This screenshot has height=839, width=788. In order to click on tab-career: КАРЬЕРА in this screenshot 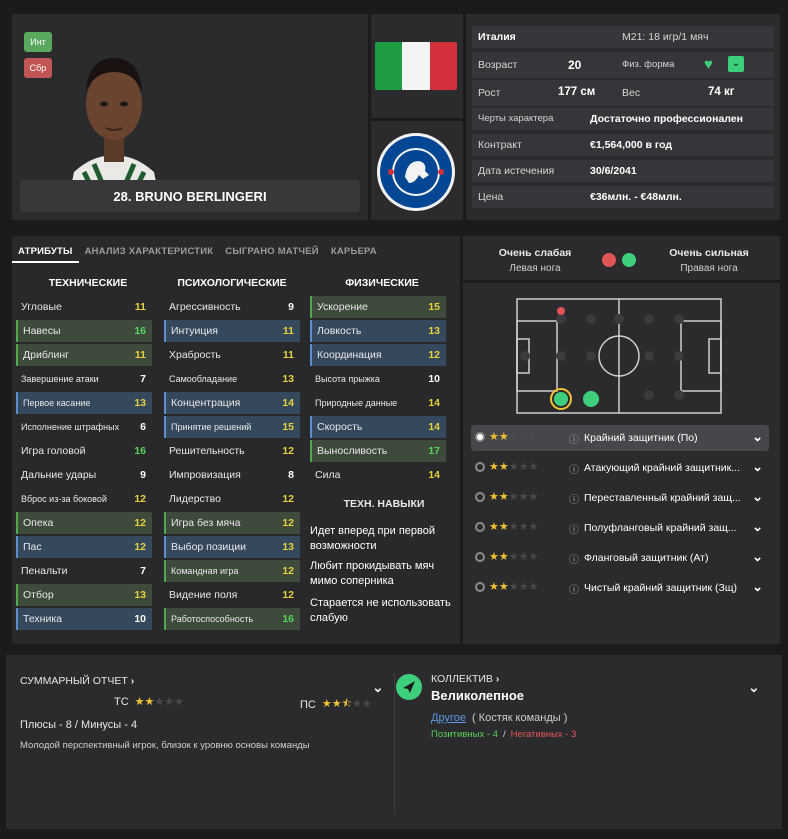, I will do `click(354, 251)`.